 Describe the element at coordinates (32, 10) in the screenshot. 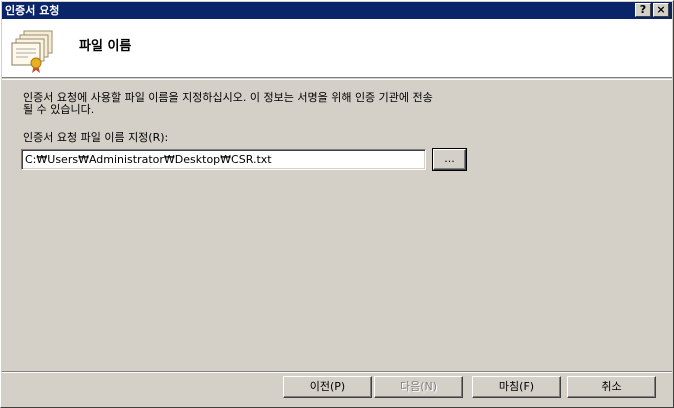

I see `window-title: 인증서 요청` at that location.